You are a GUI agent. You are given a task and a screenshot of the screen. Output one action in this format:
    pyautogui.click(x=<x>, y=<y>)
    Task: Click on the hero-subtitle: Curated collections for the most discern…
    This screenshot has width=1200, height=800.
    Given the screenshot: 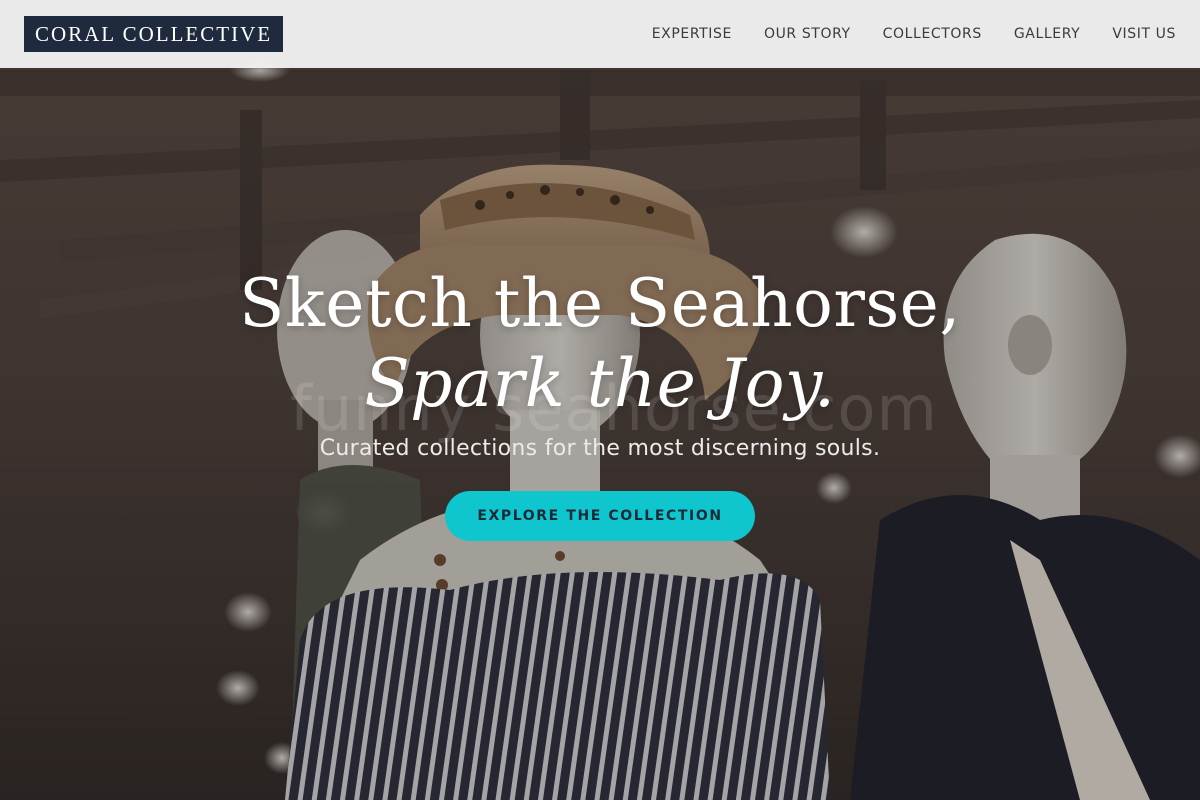 What is the action you would take?
    pyautogui.click(x=600, y=448)
    